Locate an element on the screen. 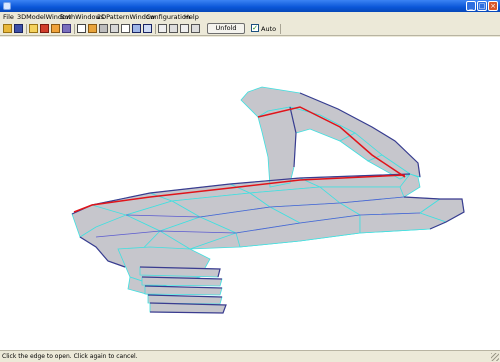 The width and height of the screenshot is (500, 362). title-bar: _ □ × is located at coordinates (250, 6).